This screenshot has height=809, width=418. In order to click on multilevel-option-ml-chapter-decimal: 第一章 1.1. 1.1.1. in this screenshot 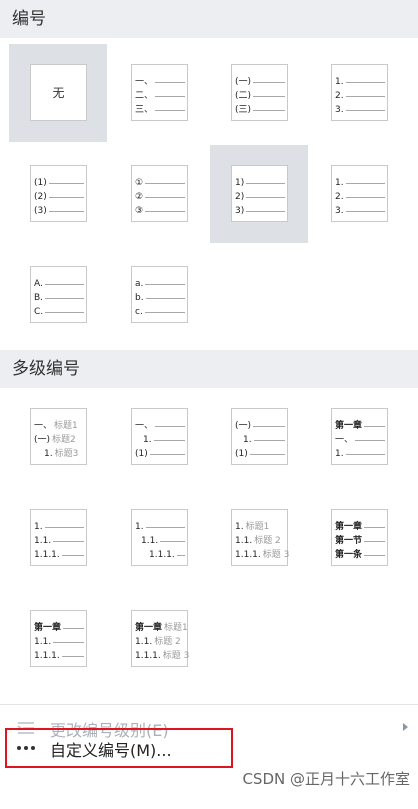, I will do `click(58, 639)`.